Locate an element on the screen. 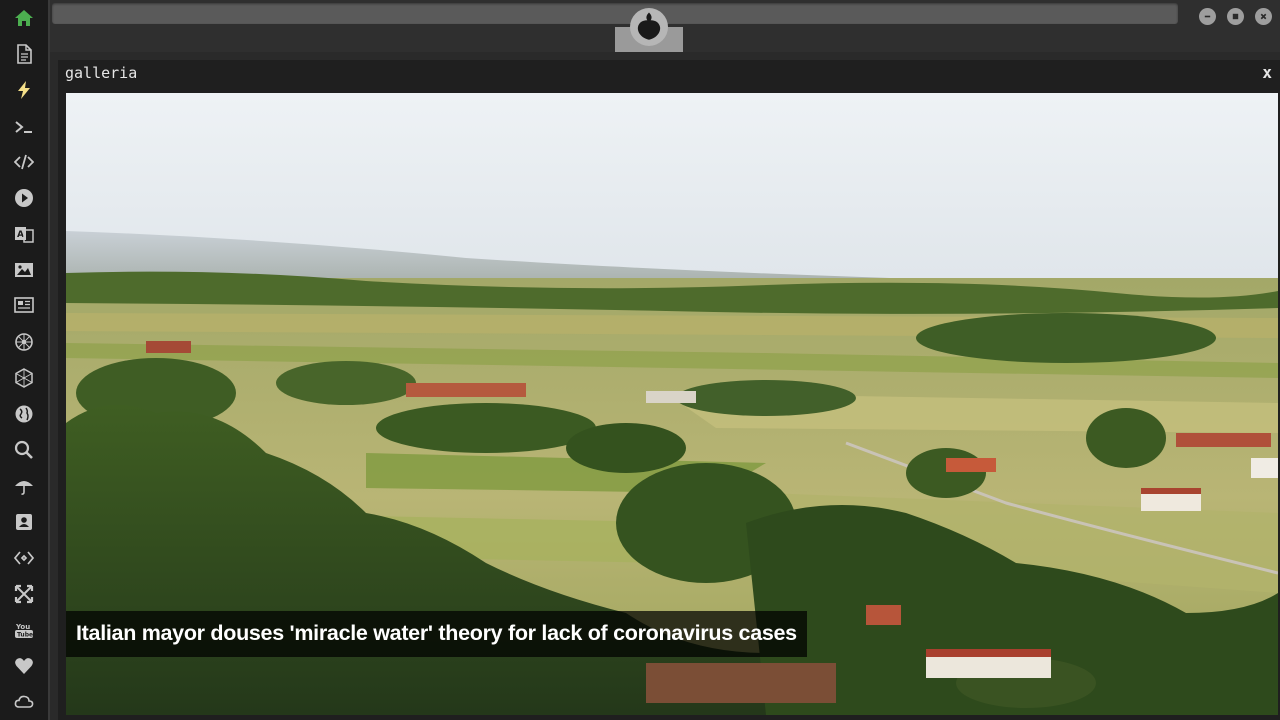  sidebar: A You Tube is located at coordinates (25, 360).